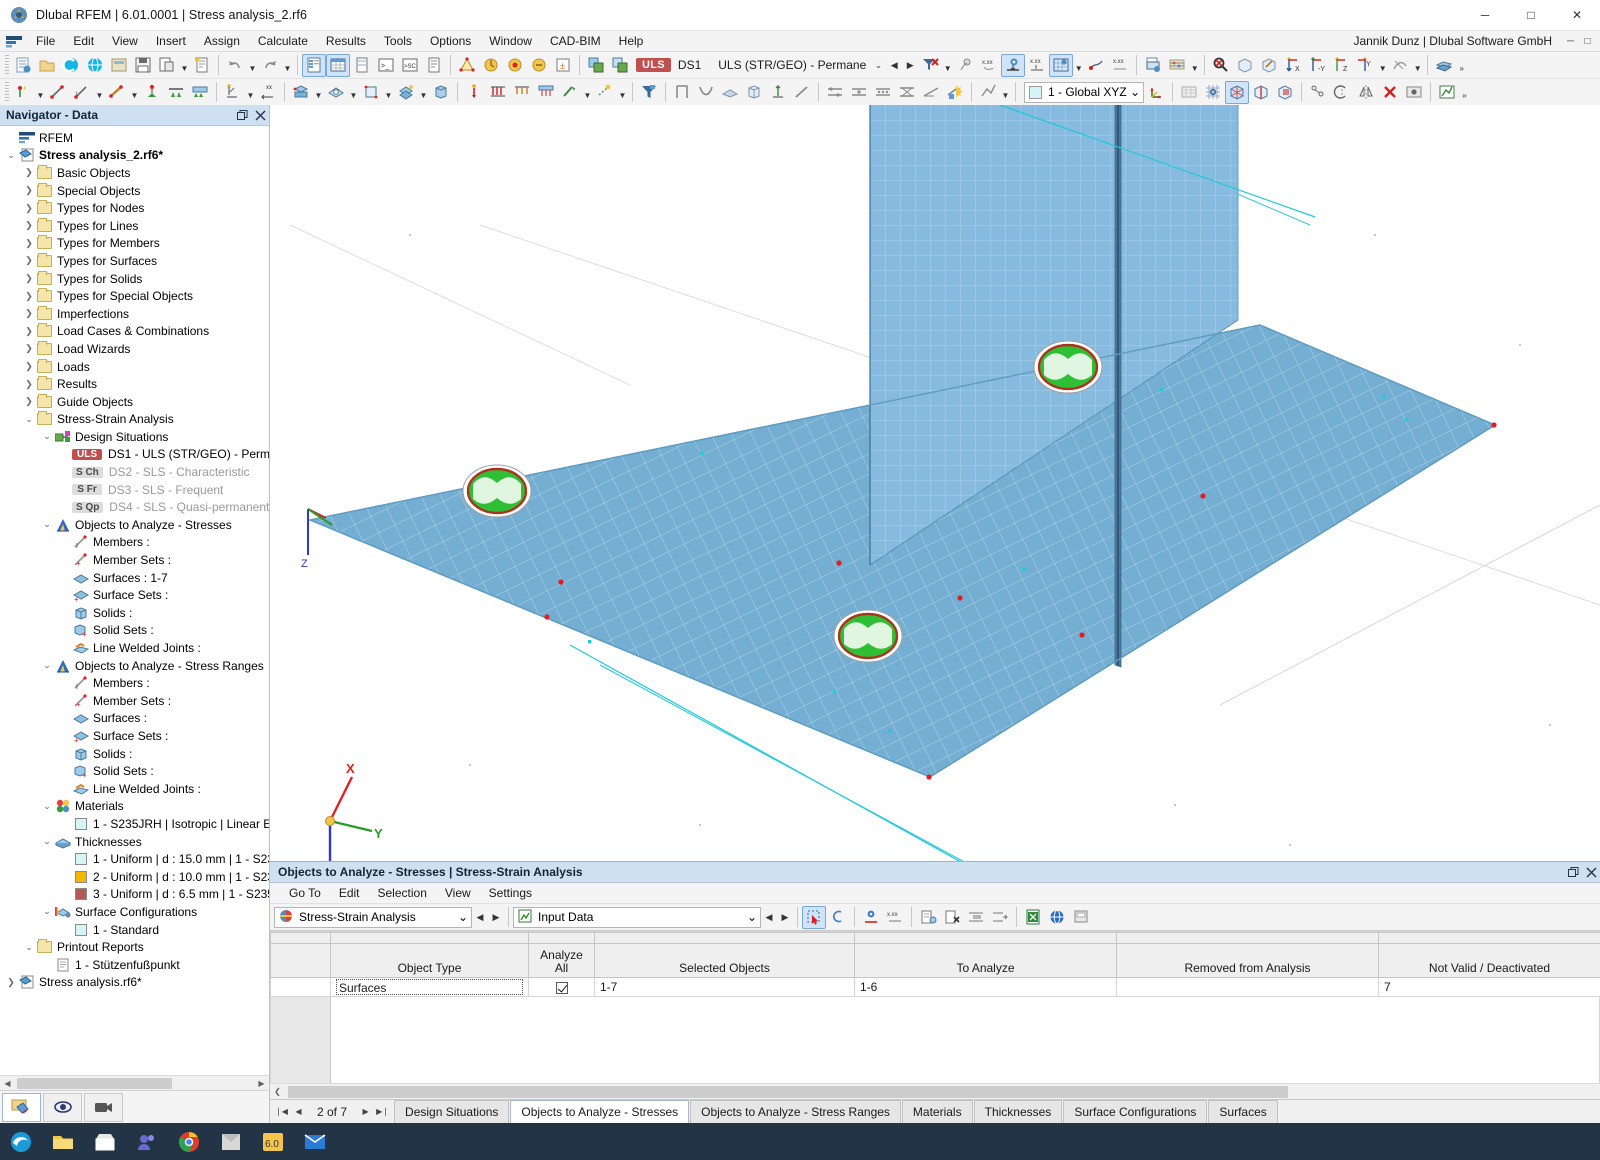  What do you see at coordinates (233, 92) in the screenshot?
I see `dimension-icon` at bounding box center [233, 92].